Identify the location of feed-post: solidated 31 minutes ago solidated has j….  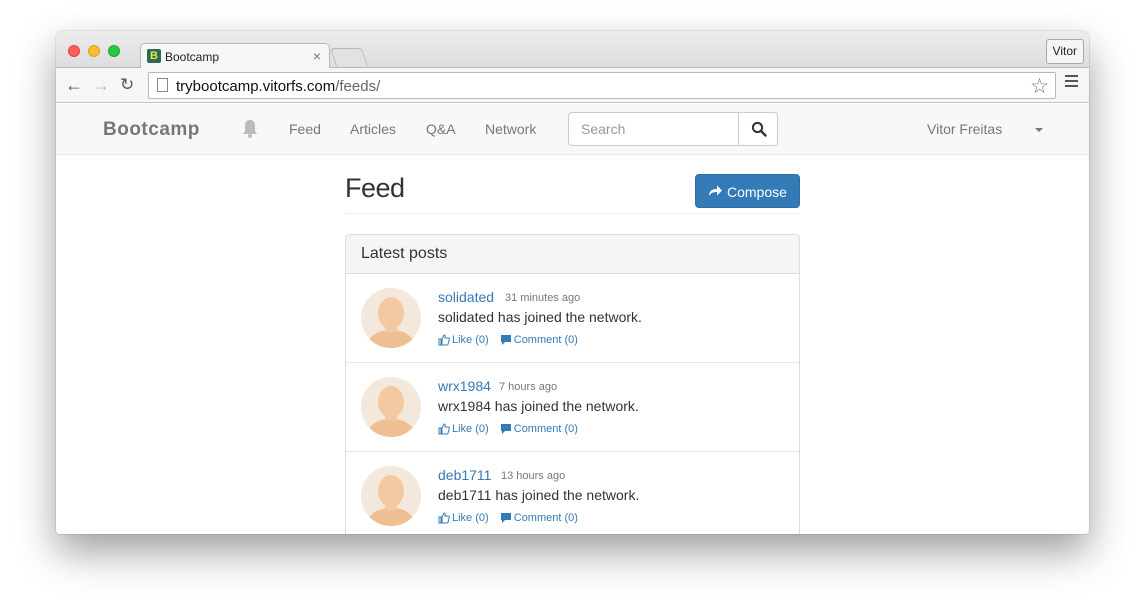
(572, 318).